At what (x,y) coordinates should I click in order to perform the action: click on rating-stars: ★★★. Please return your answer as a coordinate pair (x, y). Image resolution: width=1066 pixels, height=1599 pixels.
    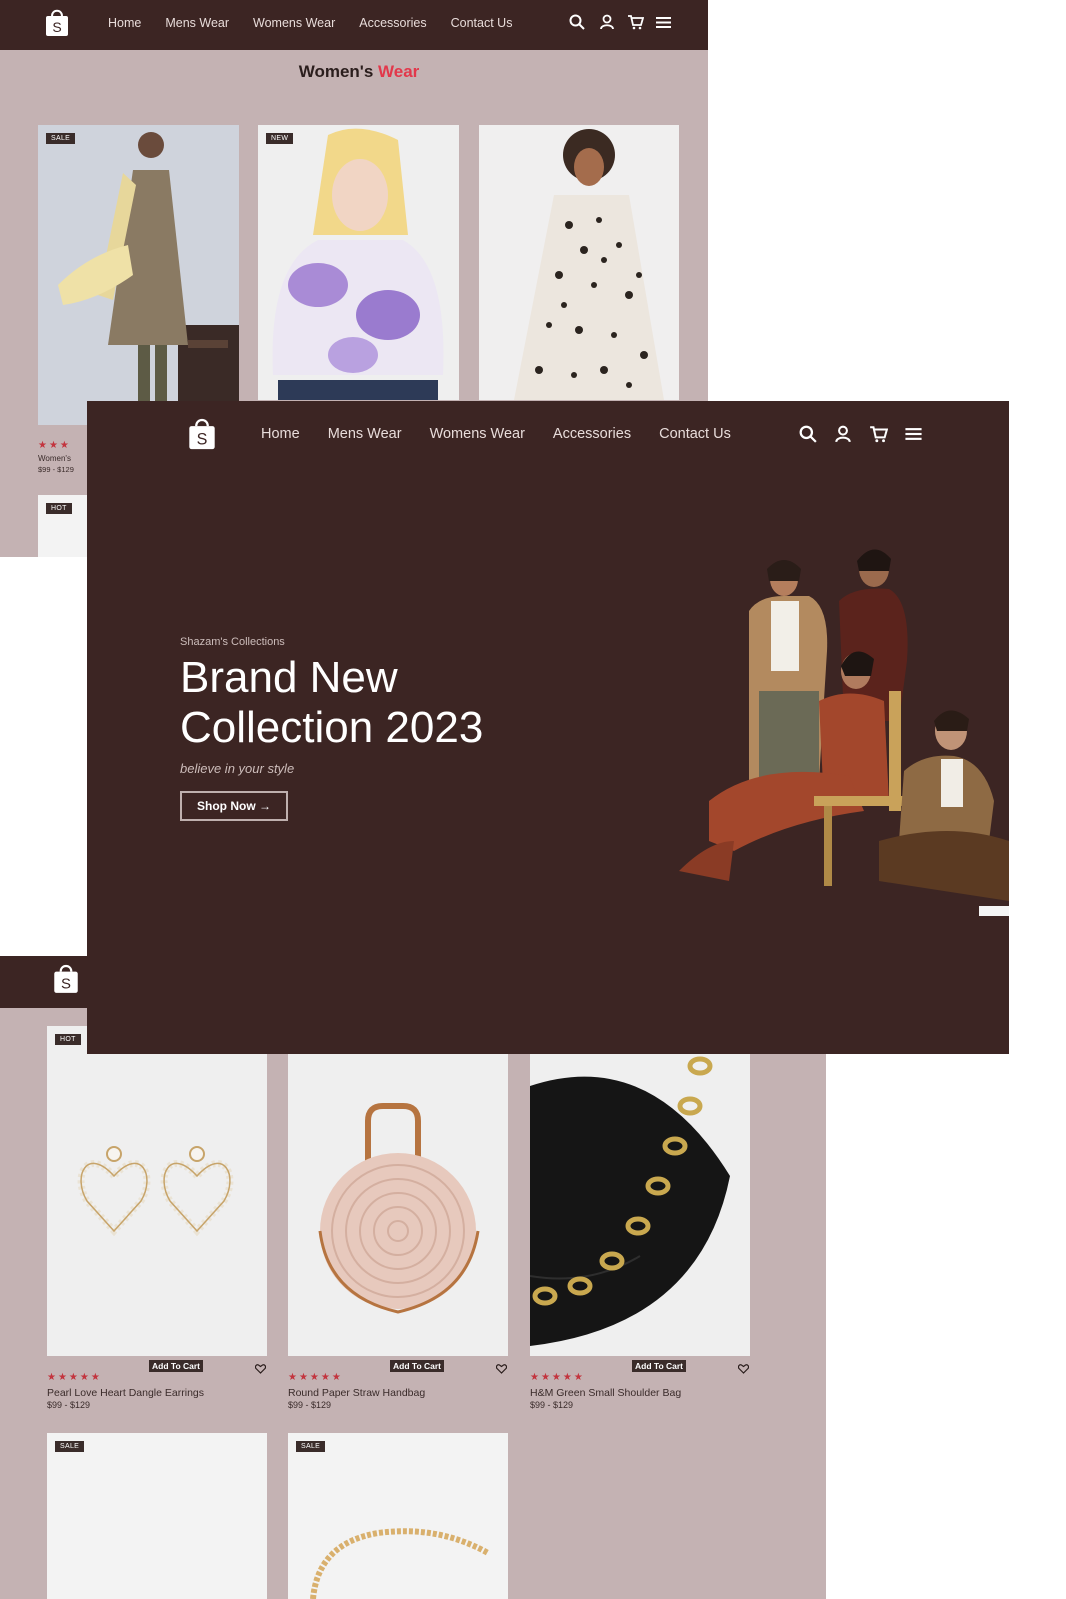
    Looking at the image, I should click on (54, 445).